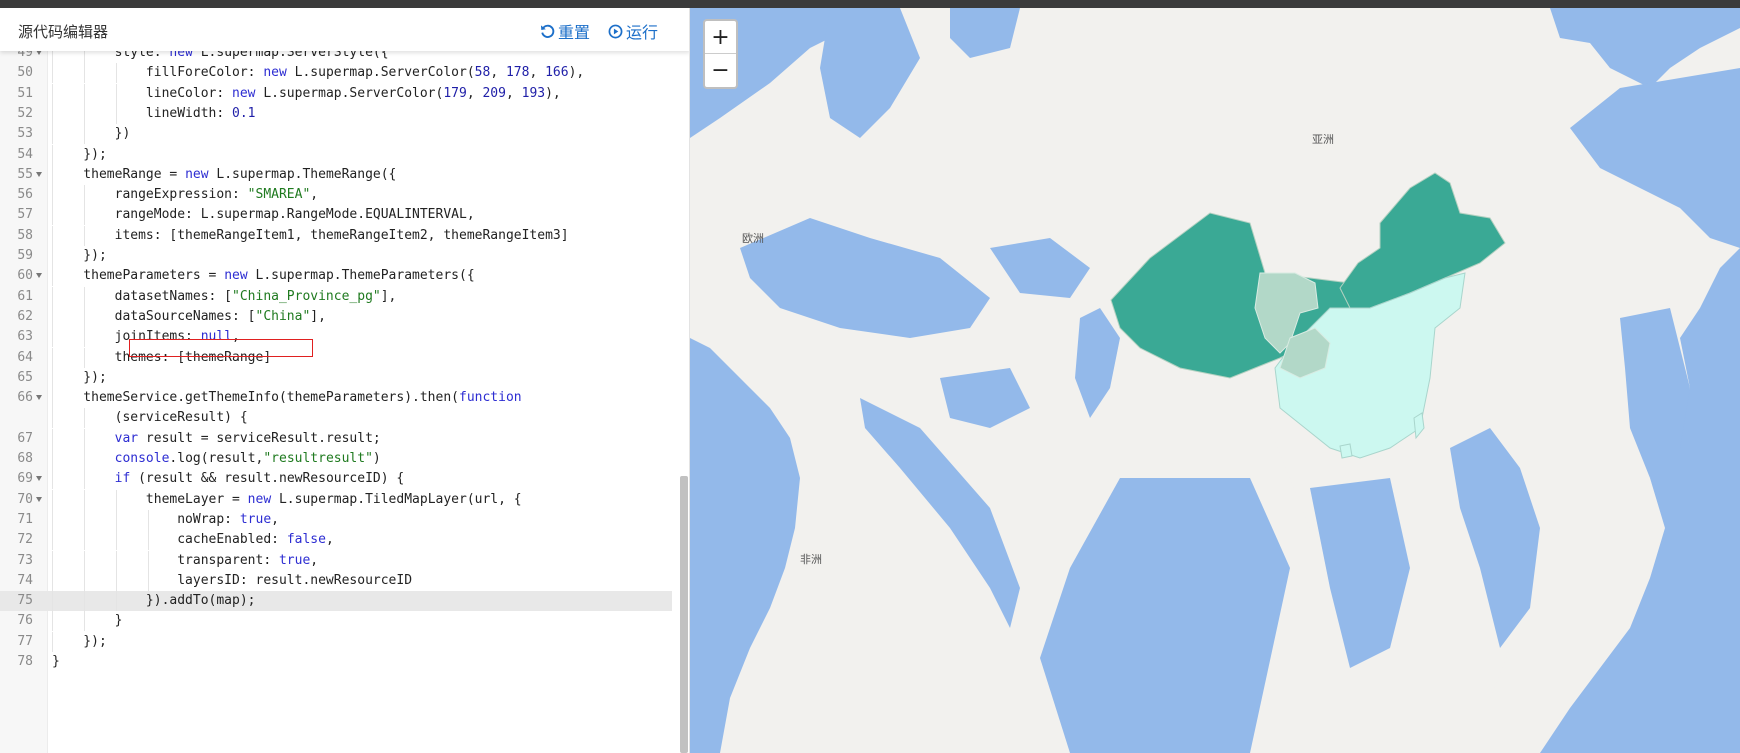  What do you see at coordinates (154, 114) in the screenshot?
I see `code-text: lineWidth: 0.1` at bounding box center [154, 114].